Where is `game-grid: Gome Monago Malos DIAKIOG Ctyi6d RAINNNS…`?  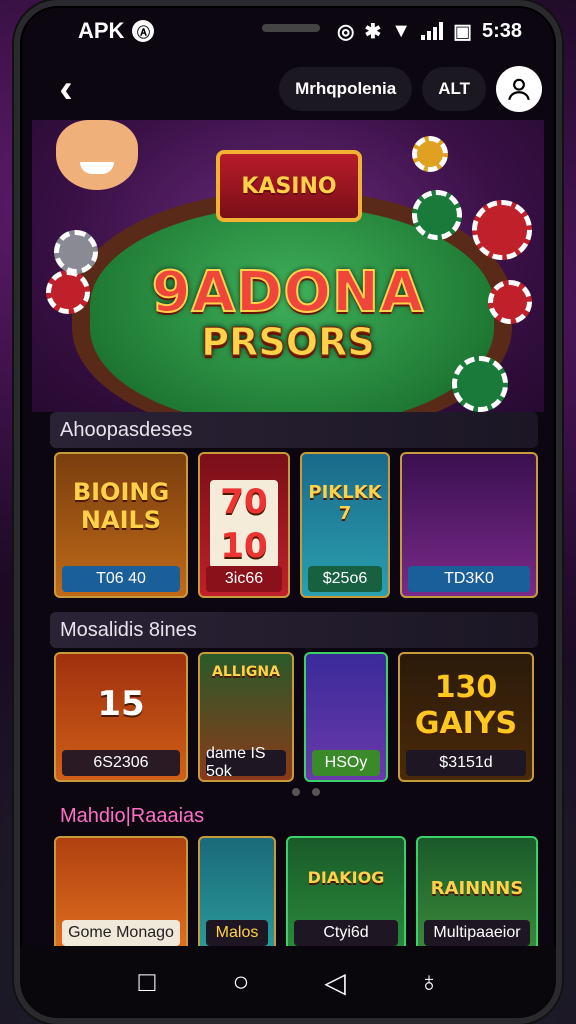 game-grid: Gome Monago Malos DIAKIOG Ctyi6d RAINNNS… is located at coordinates (296, 894).